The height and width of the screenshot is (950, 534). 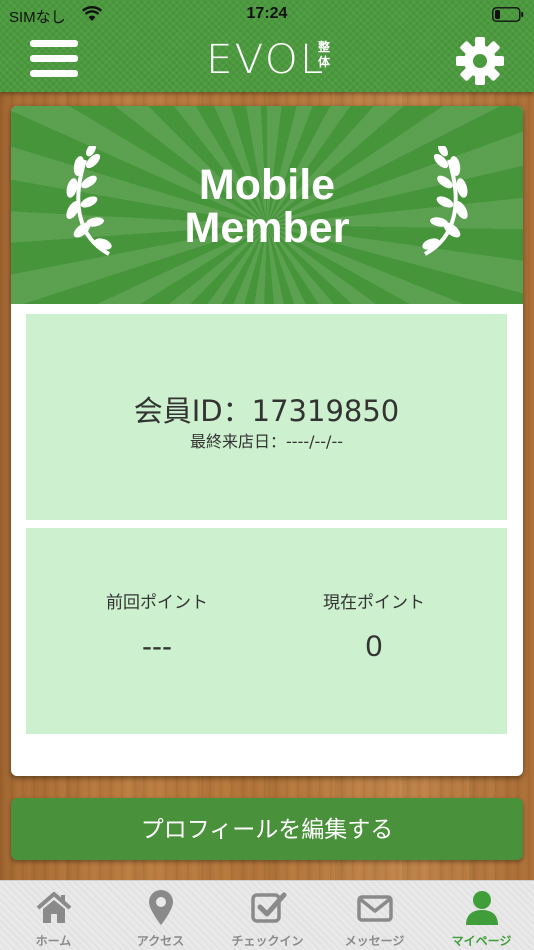 I want to click on app-logo: EVOL 整体, so click(x=268, y=60).